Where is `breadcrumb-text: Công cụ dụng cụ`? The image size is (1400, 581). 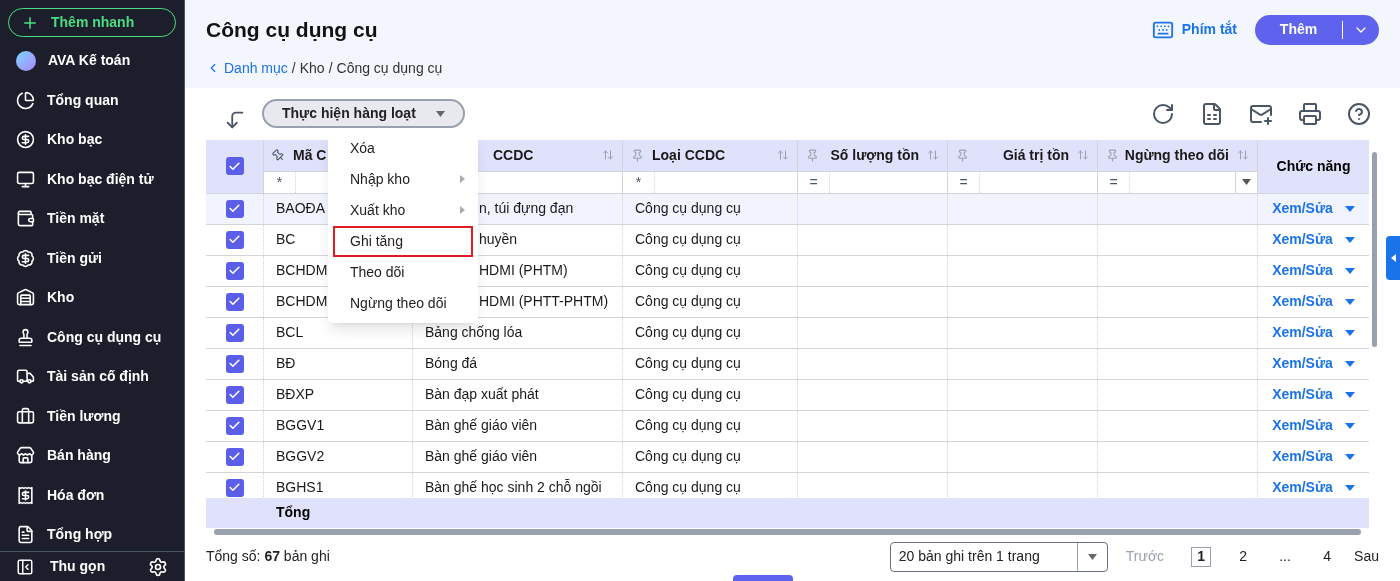 breadcrumb-text: Công cụ dụng cụ is located at coordinates (389, 68).